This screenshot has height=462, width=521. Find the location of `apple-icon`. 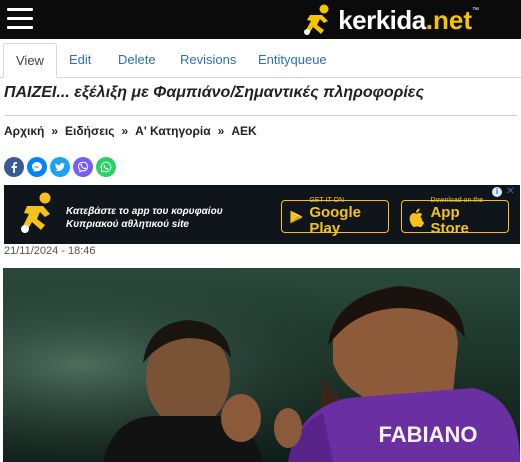

apple-icon is located at coordinates (417, 217).